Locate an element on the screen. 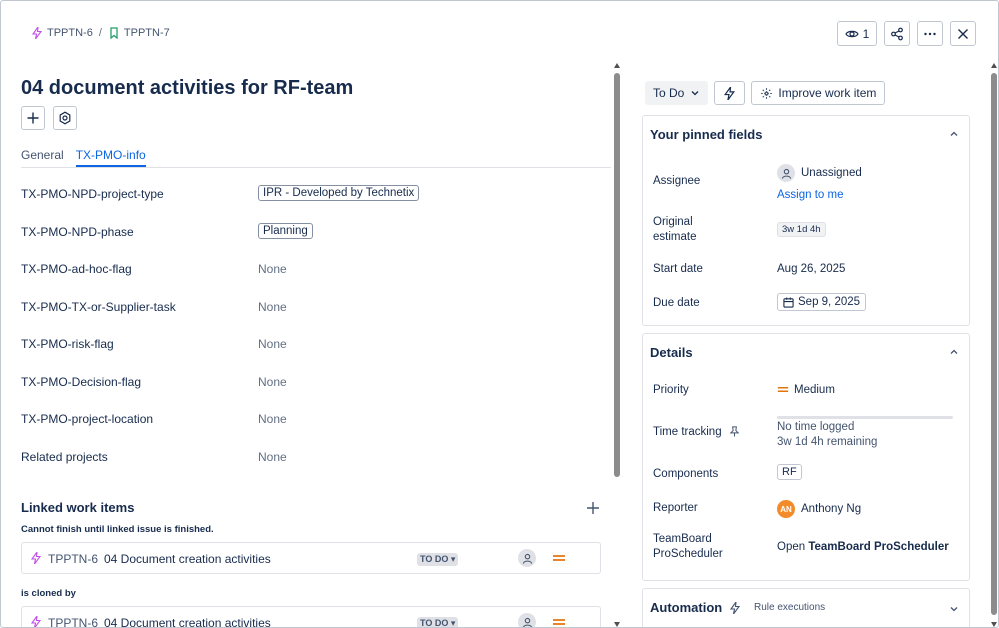  share-button is located at coordinates (897, 33).